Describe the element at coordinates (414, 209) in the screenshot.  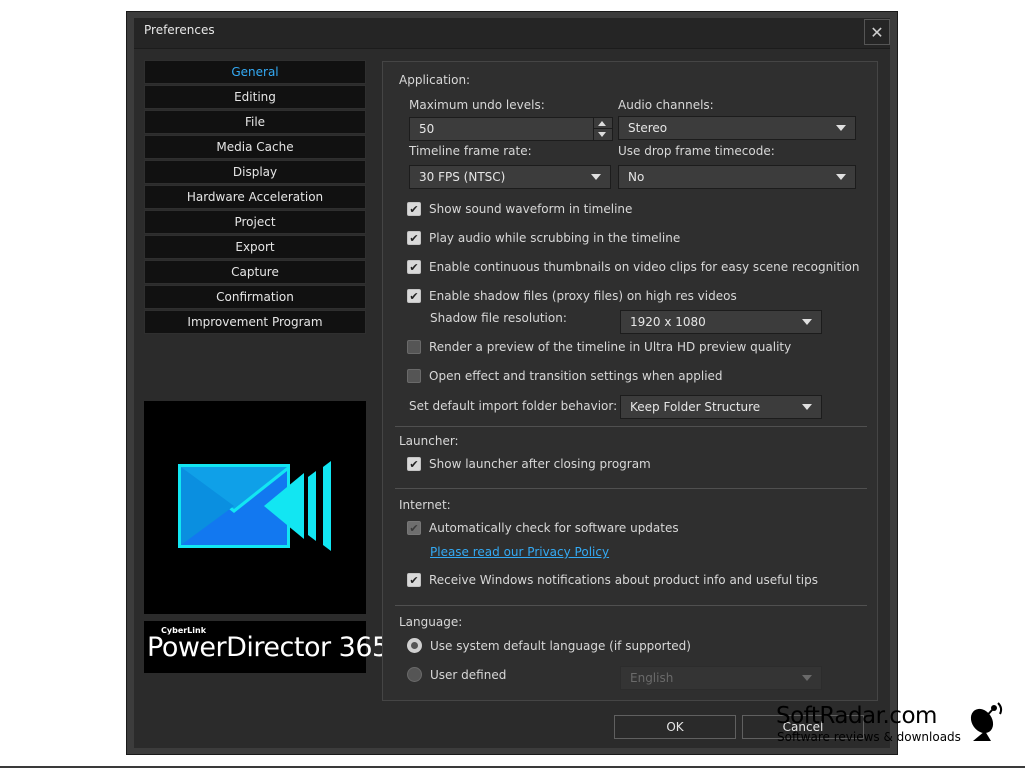
I see `waveform-checkbox: ✔` at that location.